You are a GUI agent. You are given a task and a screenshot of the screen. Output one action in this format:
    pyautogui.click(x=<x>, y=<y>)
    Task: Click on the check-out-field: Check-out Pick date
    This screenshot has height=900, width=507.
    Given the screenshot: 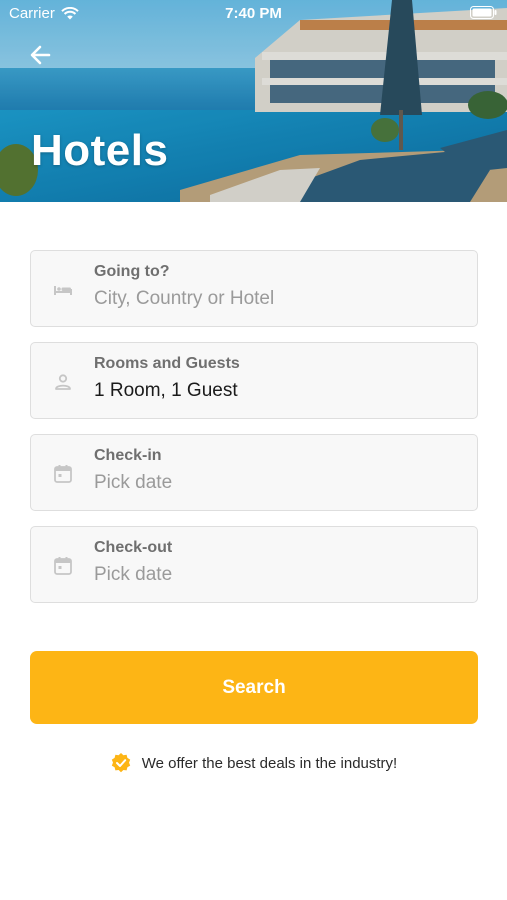 What is the action you would take?
    pyautogui.click(x=254, y=564)
    